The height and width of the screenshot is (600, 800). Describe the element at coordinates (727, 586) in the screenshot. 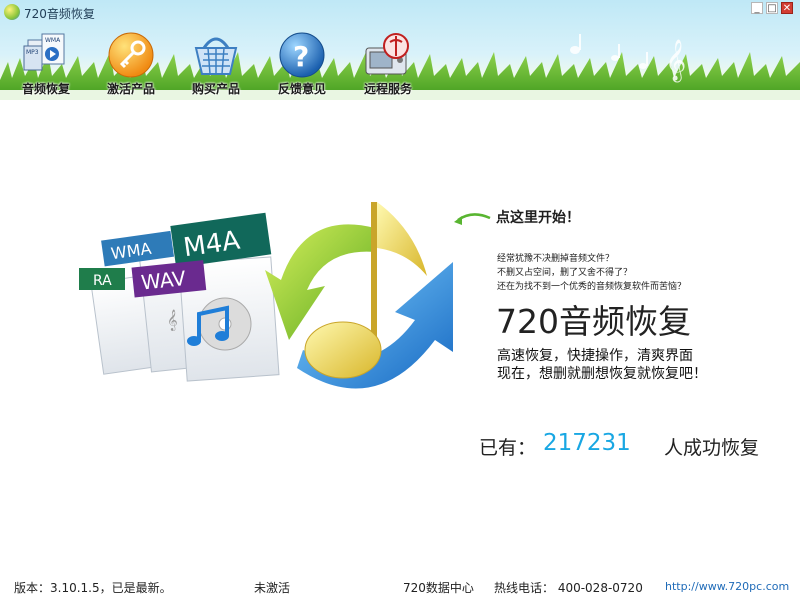

I see `website-link: http://www.720pc.com` at that location.